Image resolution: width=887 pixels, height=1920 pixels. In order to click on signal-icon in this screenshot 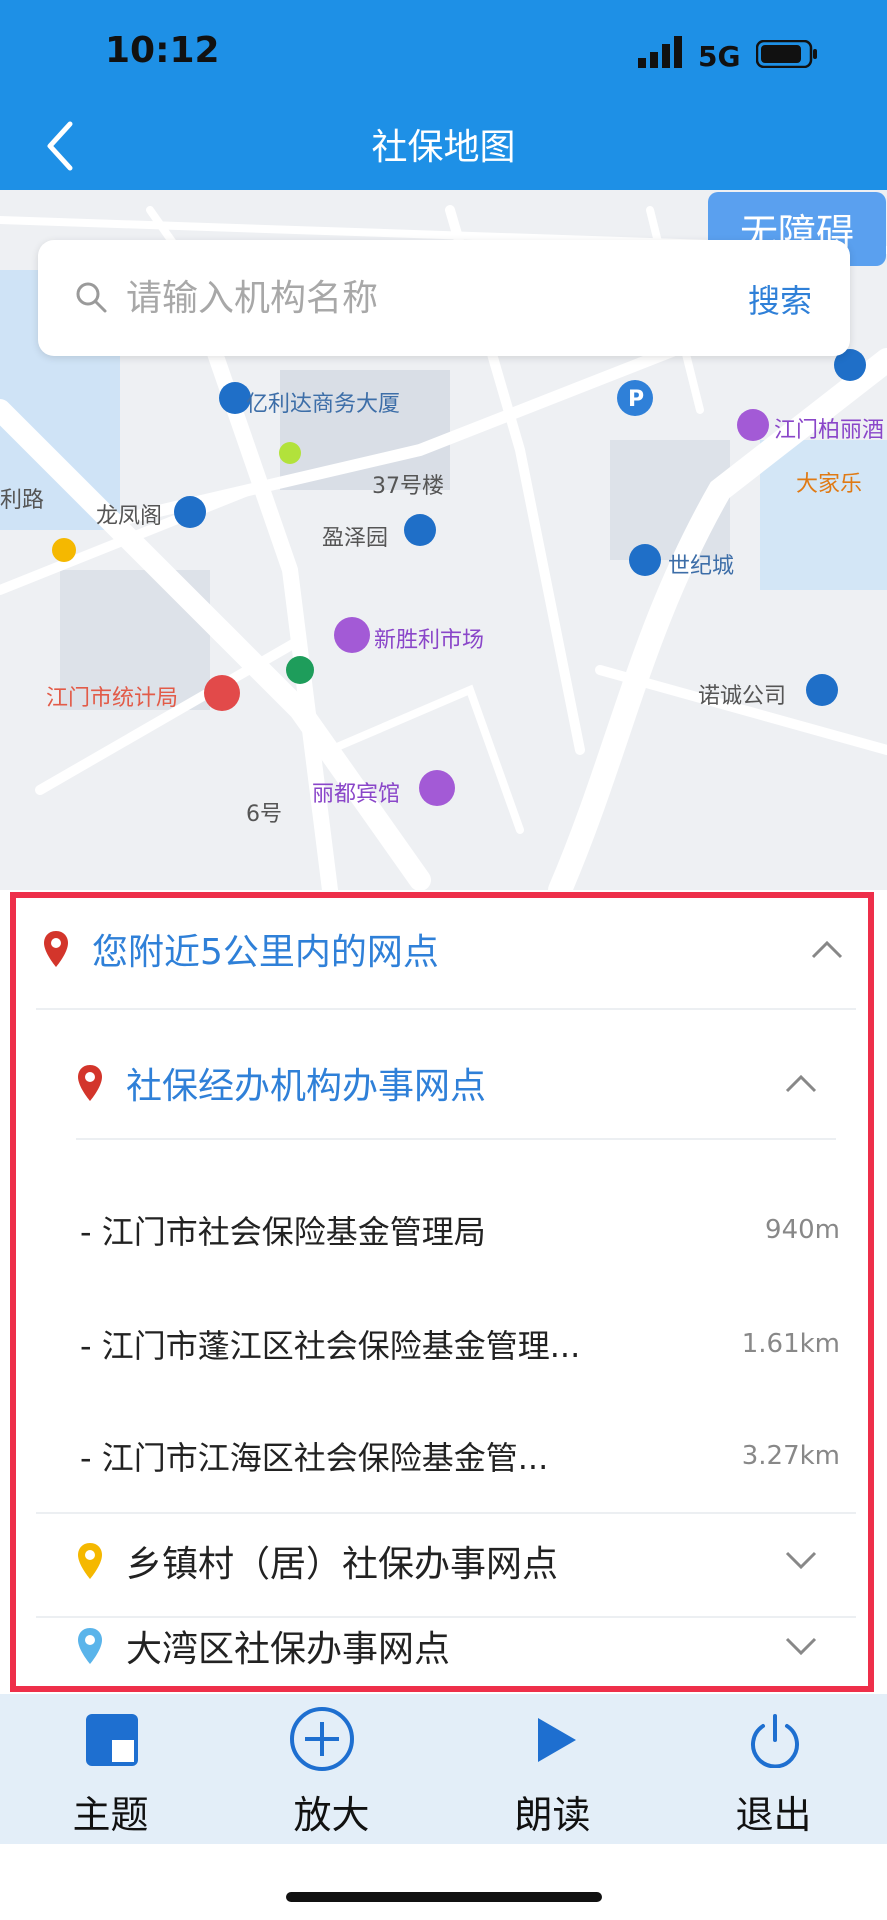, I will do `click(660, 52)`.